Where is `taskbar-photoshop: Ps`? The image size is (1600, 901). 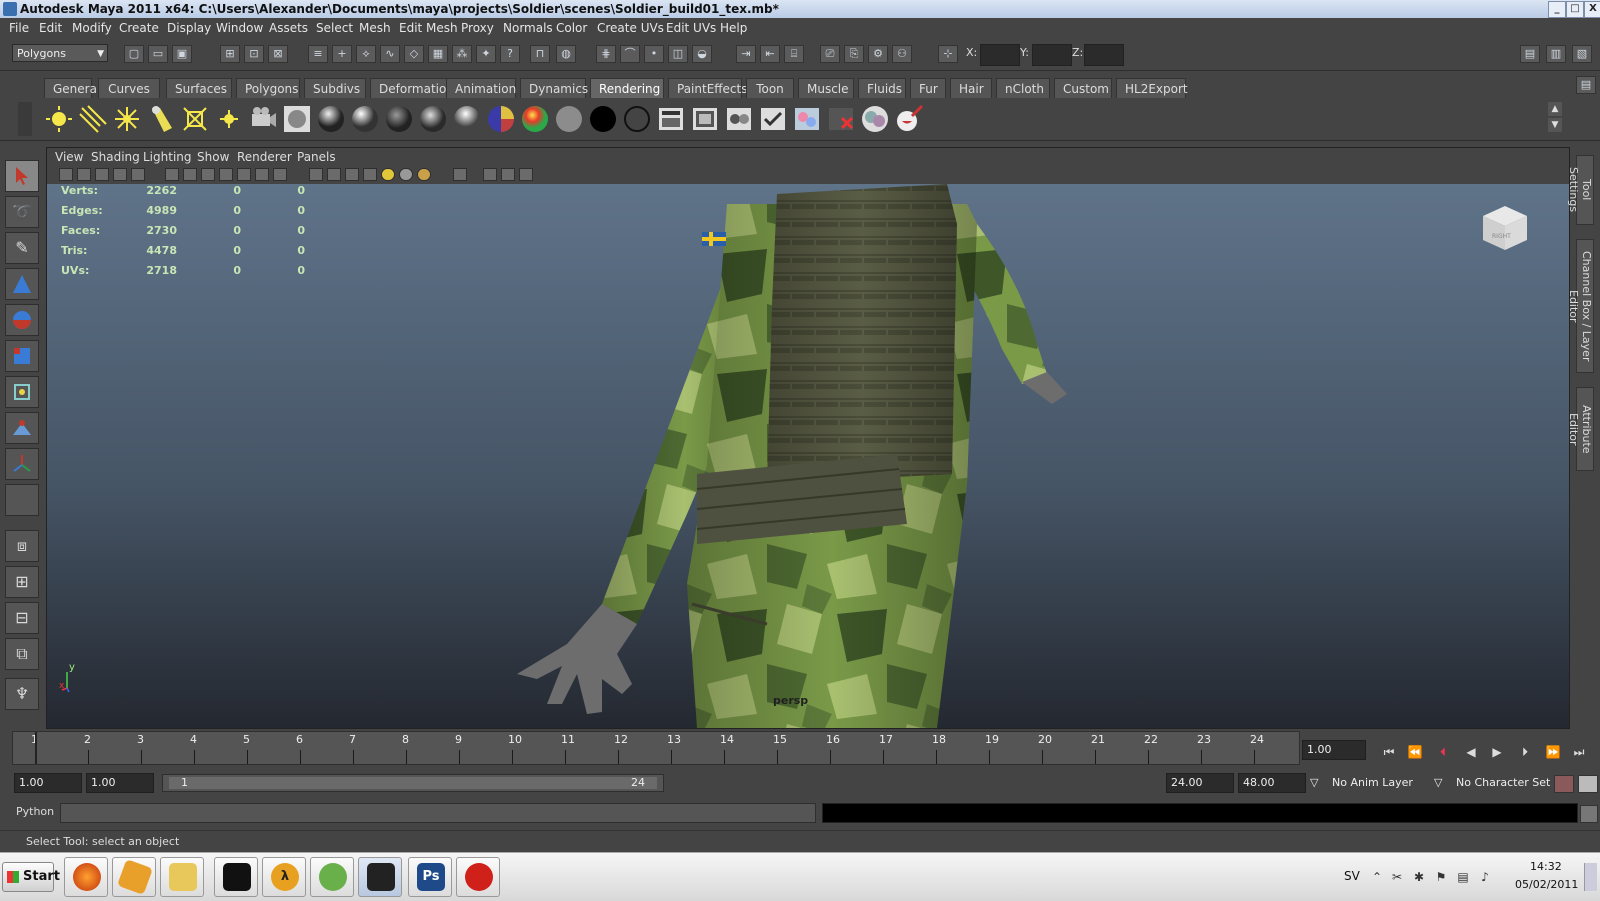
taskbar-photoshop: Ps is located at coordinates (430, 877).